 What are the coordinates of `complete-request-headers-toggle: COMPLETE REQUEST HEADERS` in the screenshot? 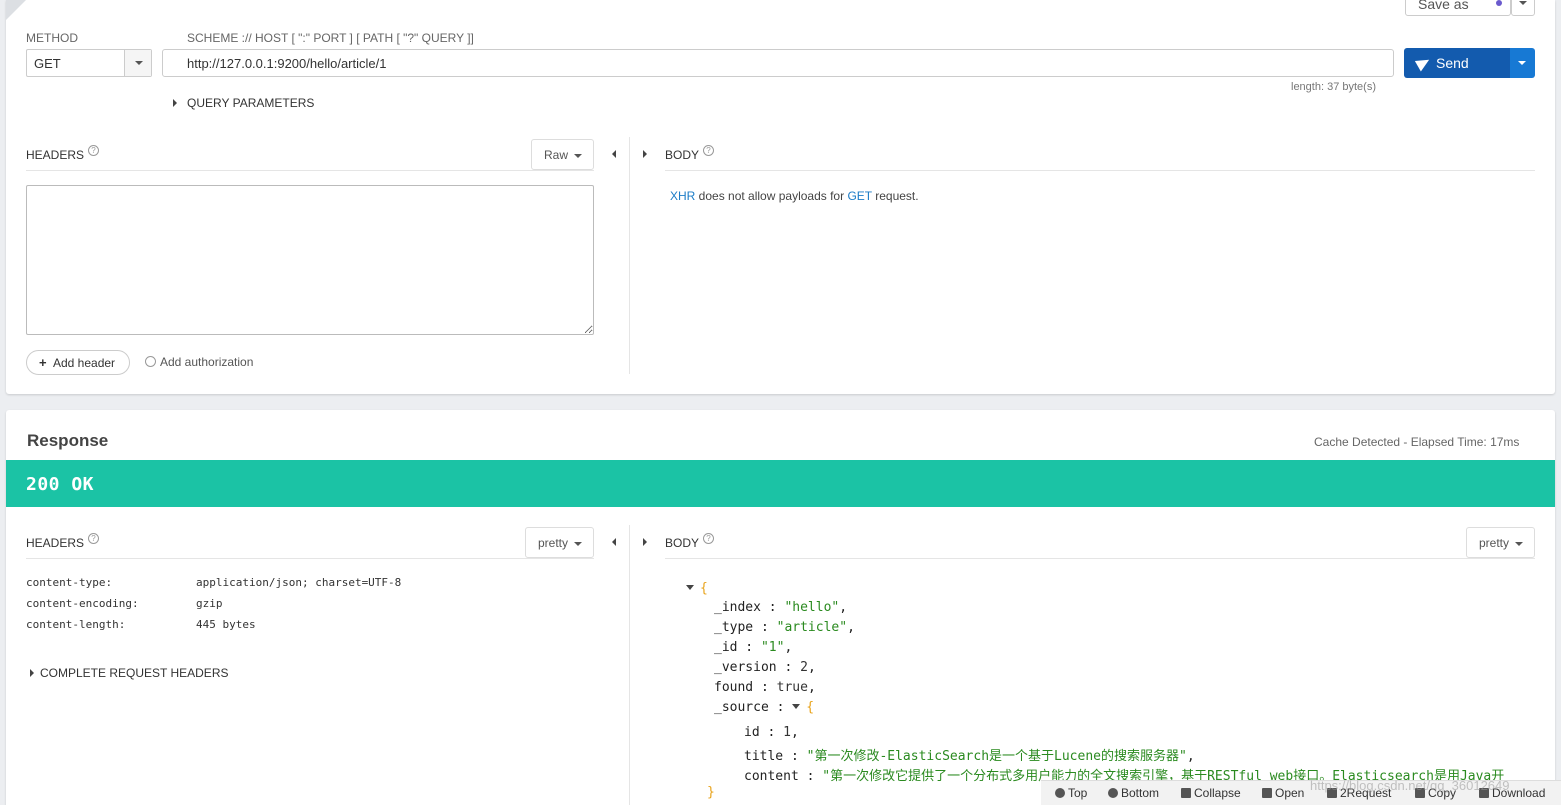 It's located at (129, 673).